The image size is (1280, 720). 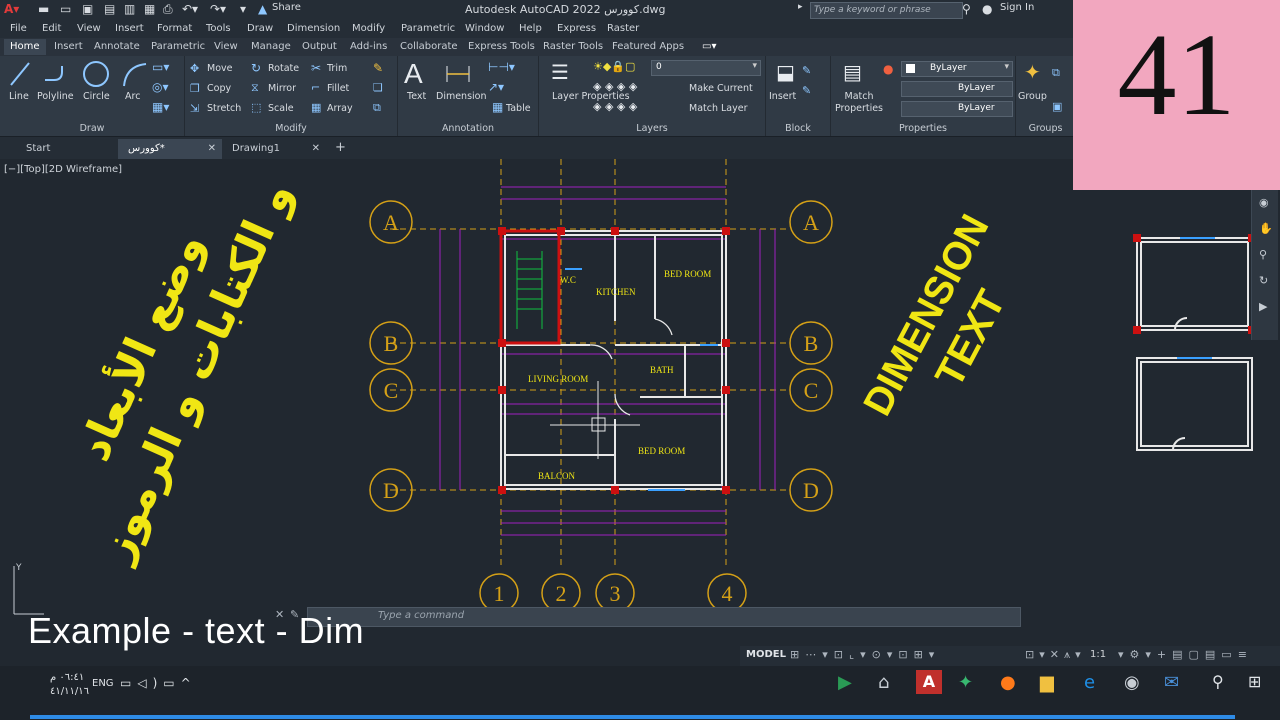 I want to click on menu-file: File, so click(x=18, y=28).